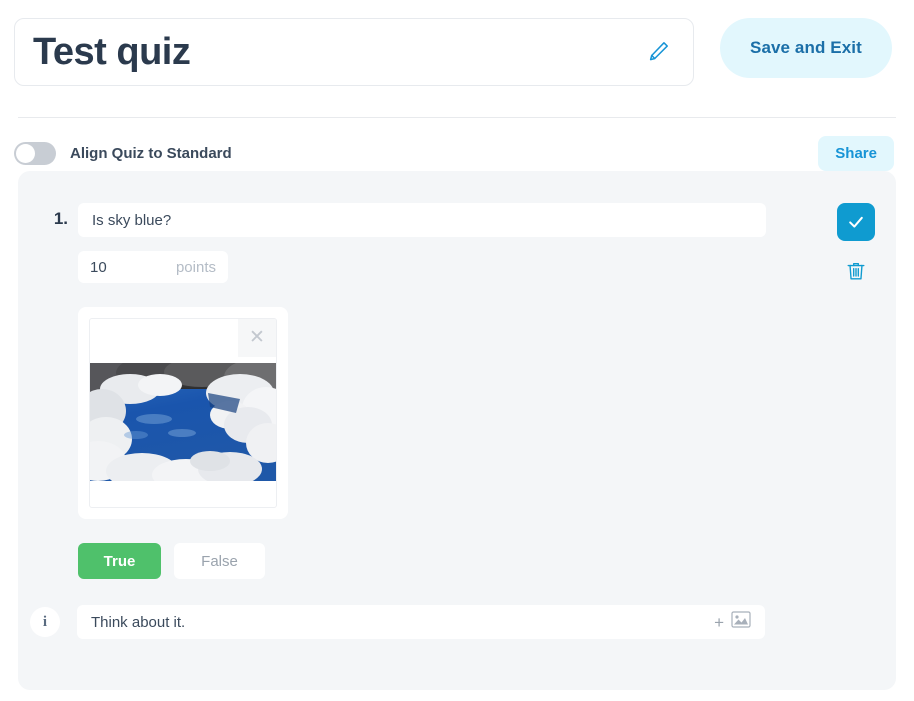  Describe the element at coordinates (153, 267) in the screenshot. I see `points-field: points` at that location.